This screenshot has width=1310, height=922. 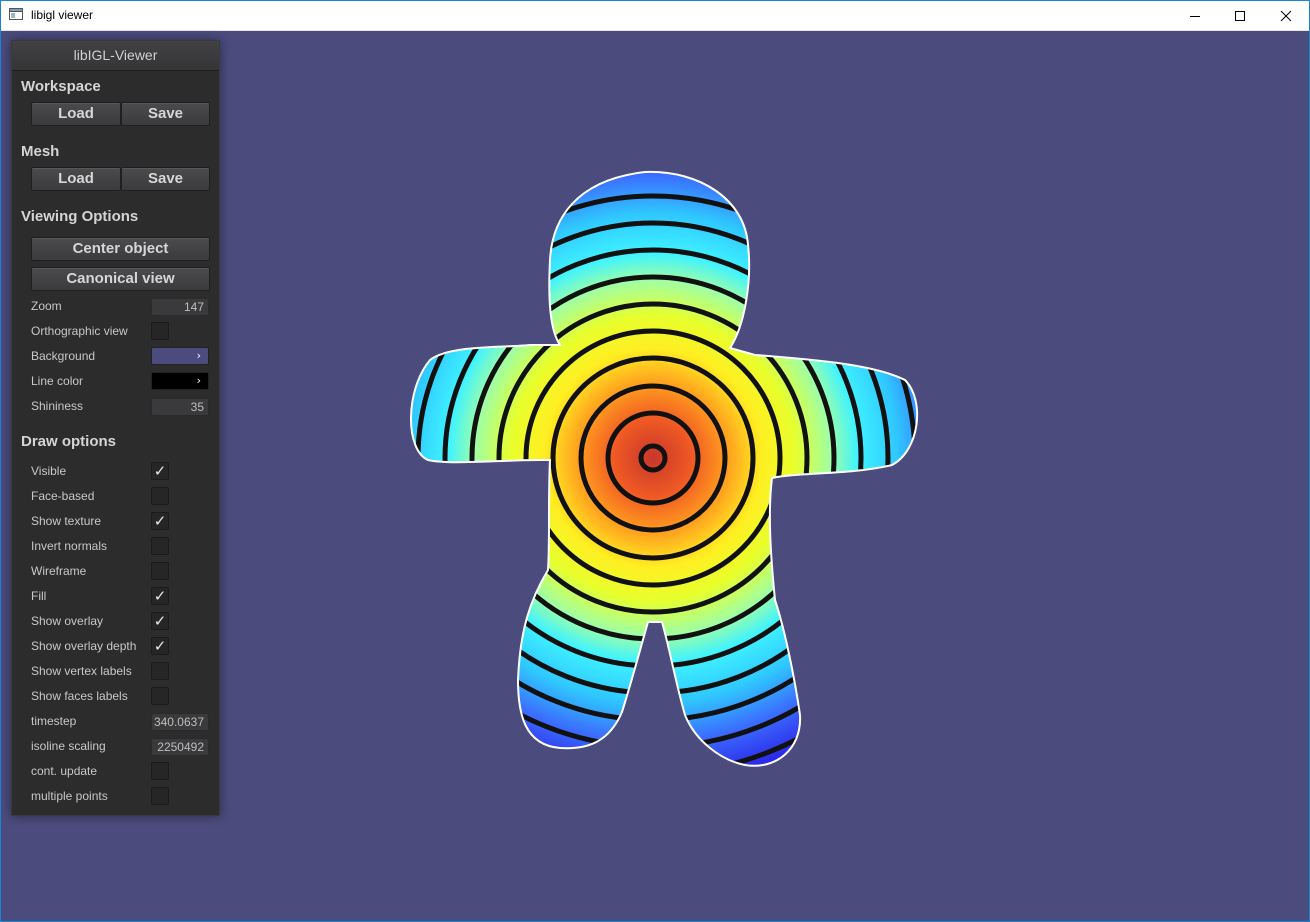 I want to click on panel-title: libIGL-Viewer, so click(x=115, y=56).